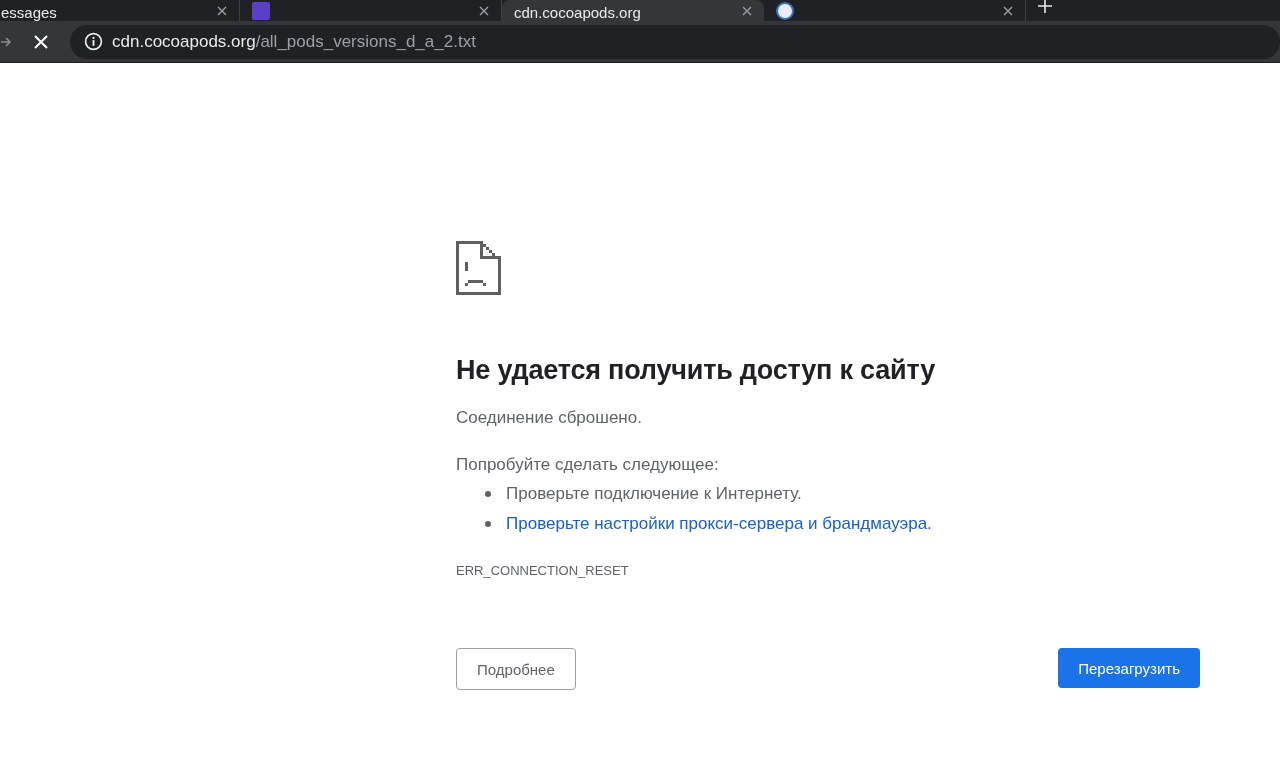 Image resolution: width=1280 pixels, height=768 pixels. Describe the element at coordinates (588, 465) in the screenshot. I see `suggestions-title: Попробуйте сделать следующее:` at that location.